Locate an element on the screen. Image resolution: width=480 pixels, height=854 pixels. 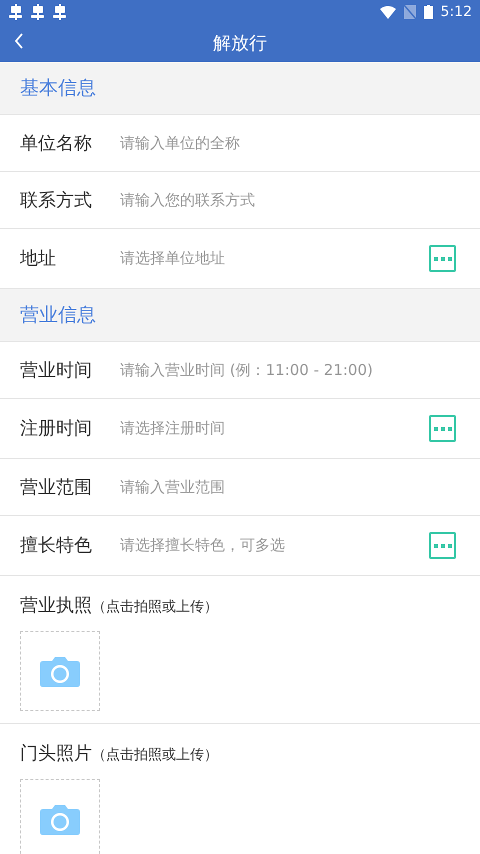
field-label: 营业范围 is located at coordinates (56, 488).